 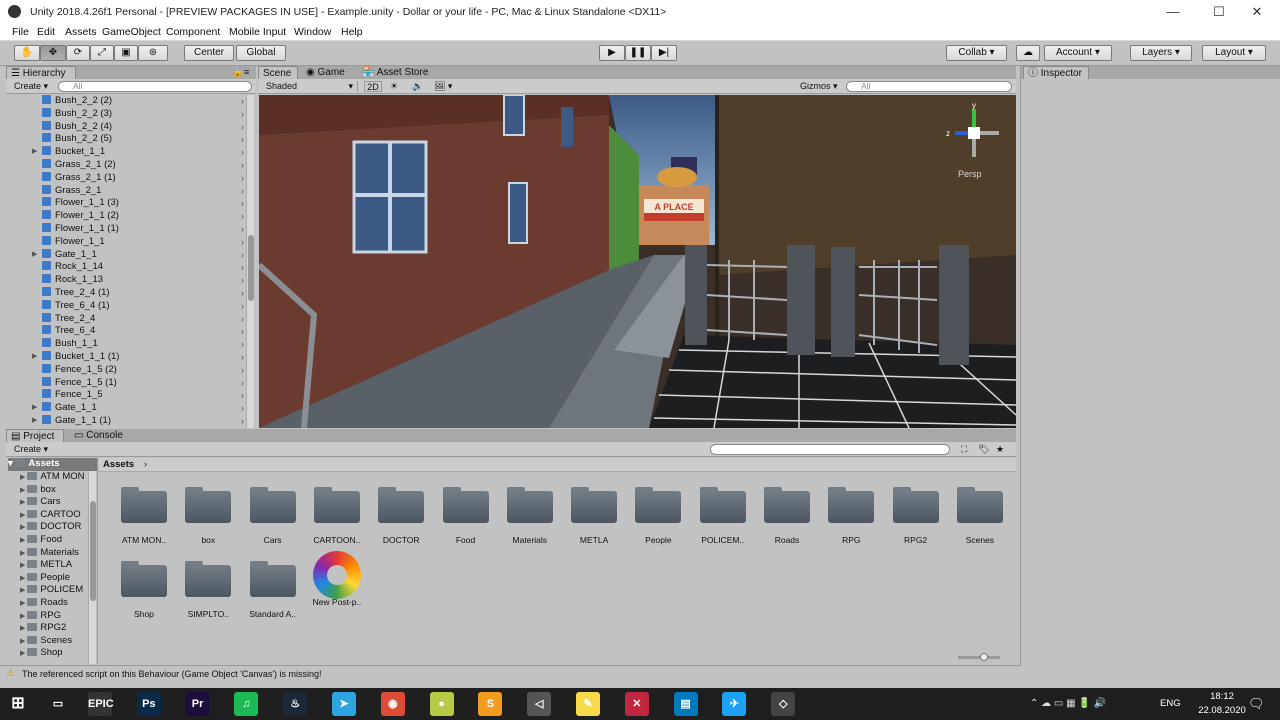 I want to click on pivot-center-button: Center, so click(x=209, y=53).